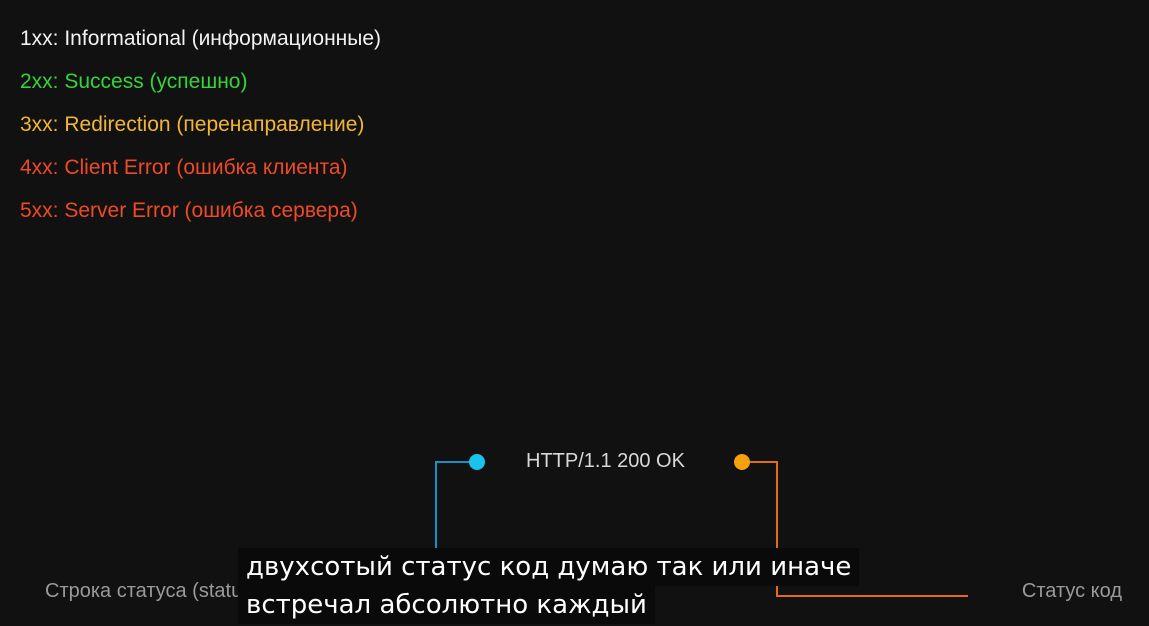 This screenshot has height=626, width=1149. What do you see at coordinates (605, 461) in the screenshot?
I see `http-status-line: HTTP/1.1 200 OK` at bounding box center [605, 461].